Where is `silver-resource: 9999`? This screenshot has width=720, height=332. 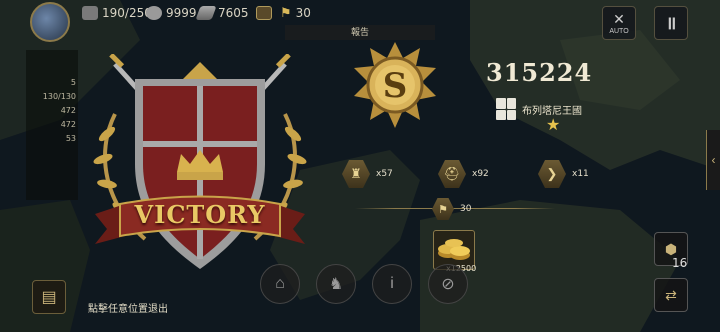
silver-resource: 9999 is located at coordinates (171, 13).